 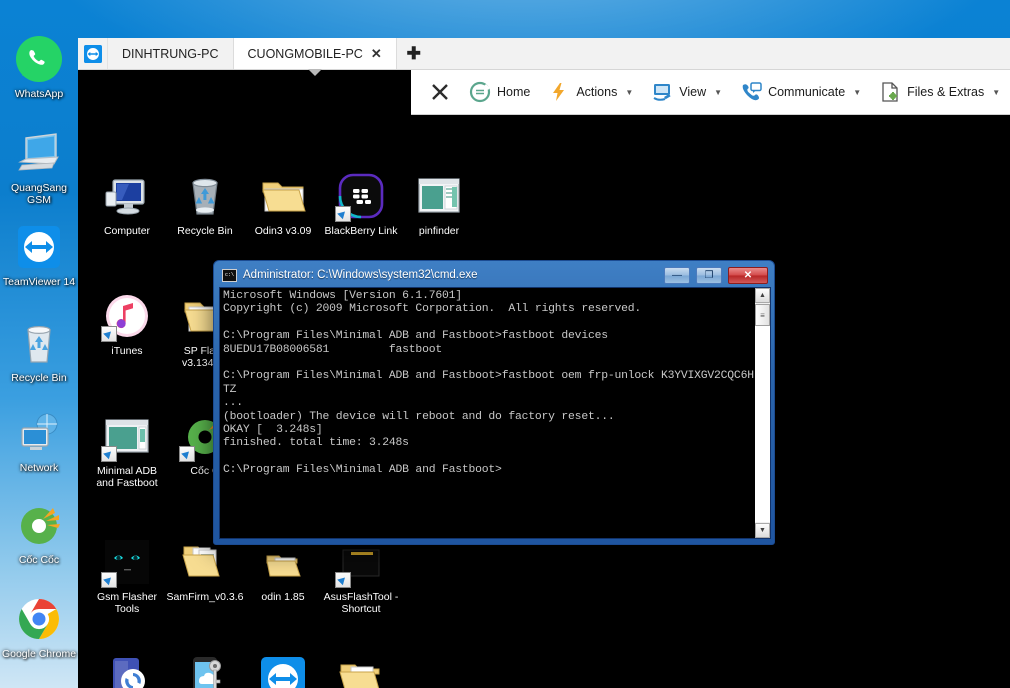 What do you see at coordinates (39, 560) in the screenshot?
I see `desktop-icon-label: Cốc Cốc` at bounding box center [39, 560].